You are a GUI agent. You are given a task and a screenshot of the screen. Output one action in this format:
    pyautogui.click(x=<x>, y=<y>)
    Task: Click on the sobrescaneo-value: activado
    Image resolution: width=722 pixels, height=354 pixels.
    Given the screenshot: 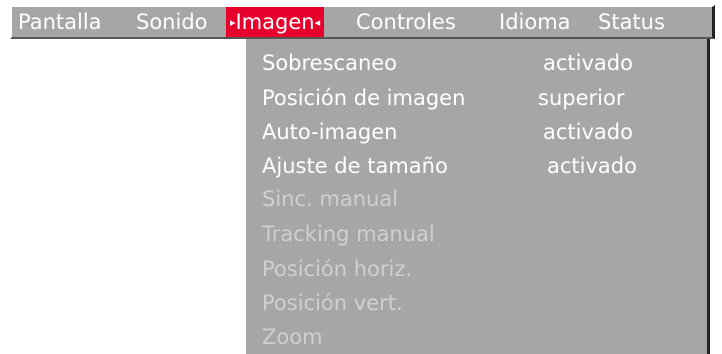 What is the action you would take?
    pyautogui.click(x=588, y=63)
    